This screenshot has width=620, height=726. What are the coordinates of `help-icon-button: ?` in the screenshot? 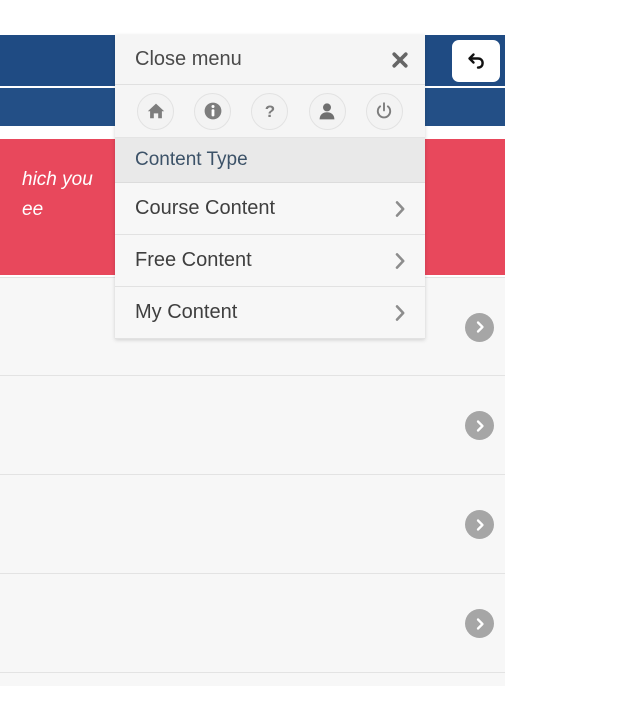 It's located at (270, 111).